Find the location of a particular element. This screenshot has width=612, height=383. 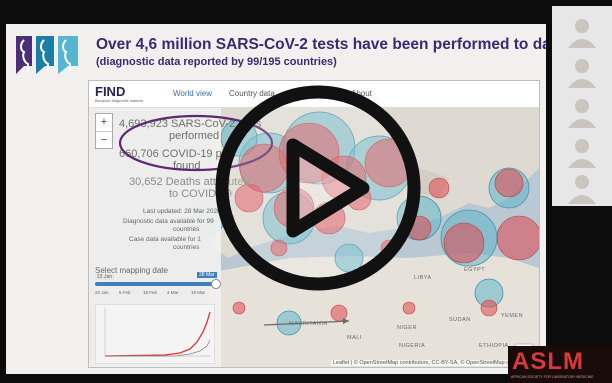

case-availability-line1: Case data available for 1 is located at coordinates (165, 239).